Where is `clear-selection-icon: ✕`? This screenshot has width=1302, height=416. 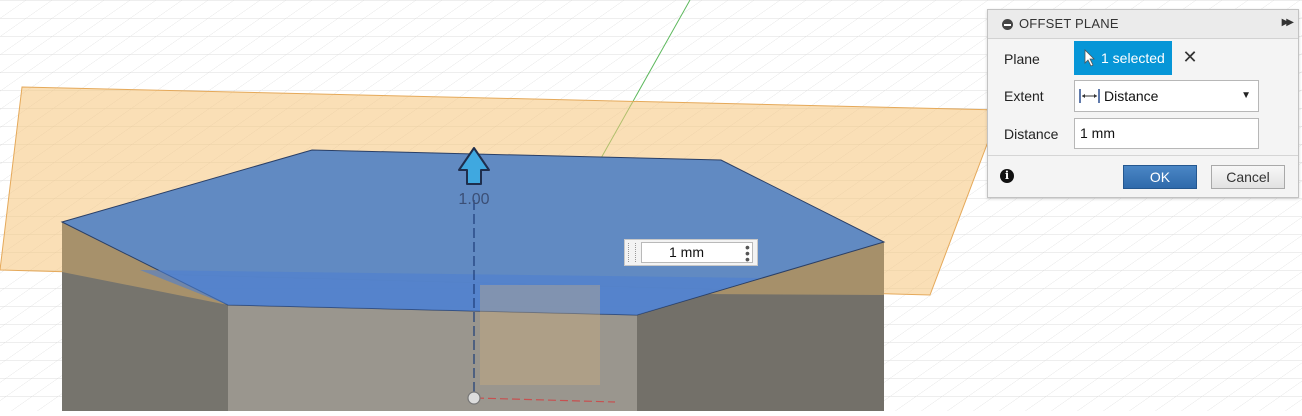
clear-selection-icon: ✕ is located at coordinates (1190, 57).